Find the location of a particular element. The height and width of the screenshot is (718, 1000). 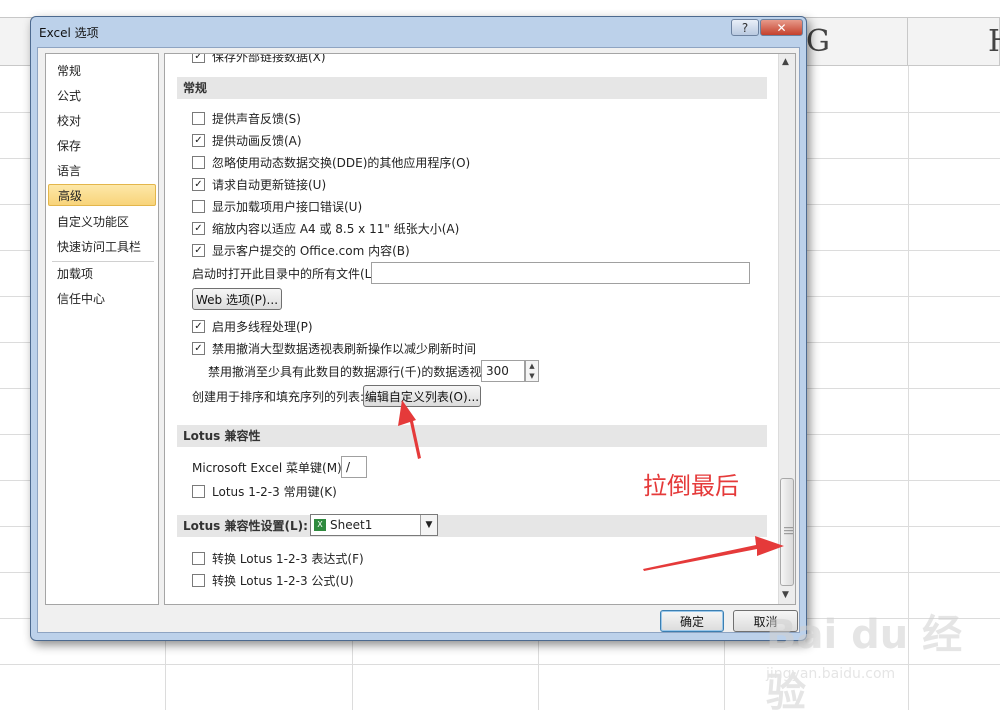

nav-item-customize-ribbon: 自定义功能区 is located at coordinates (102, 222).